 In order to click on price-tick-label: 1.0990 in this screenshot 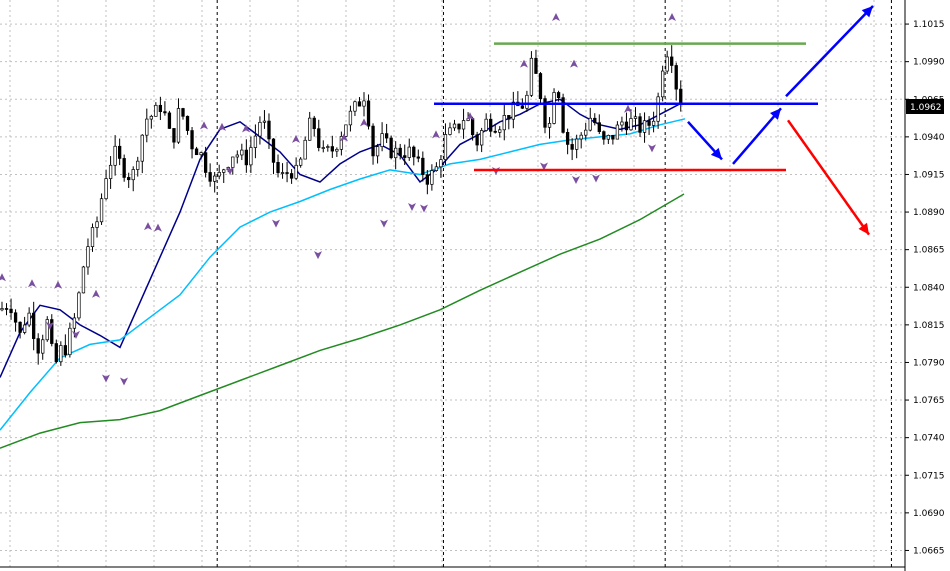, I will do `click(929, 63)`.